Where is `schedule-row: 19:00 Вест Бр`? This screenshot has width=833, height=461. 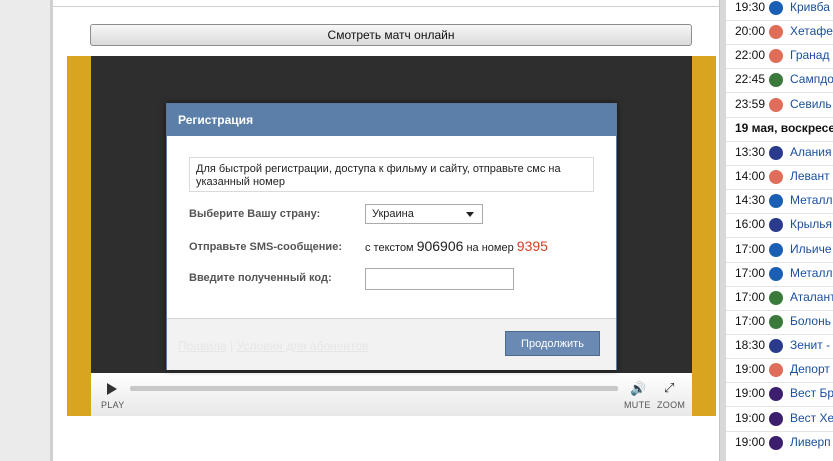
schedule-row: 19:00 Вест Бр is located at coordinates (779, 396).